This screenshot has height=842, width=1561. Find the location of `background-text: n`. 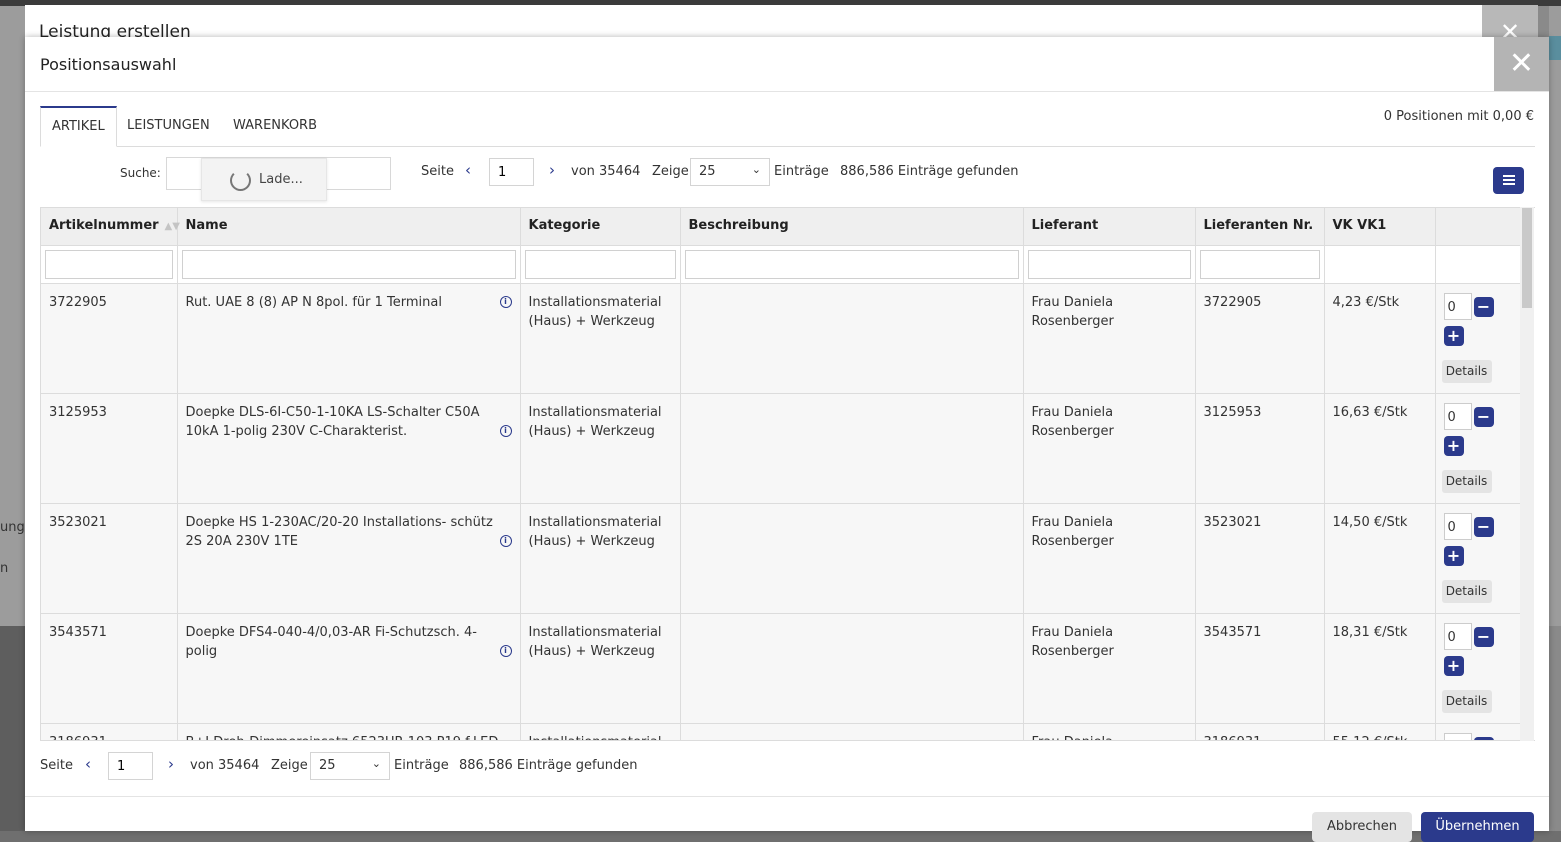

background-text: n is located at coordinates (4, 568).